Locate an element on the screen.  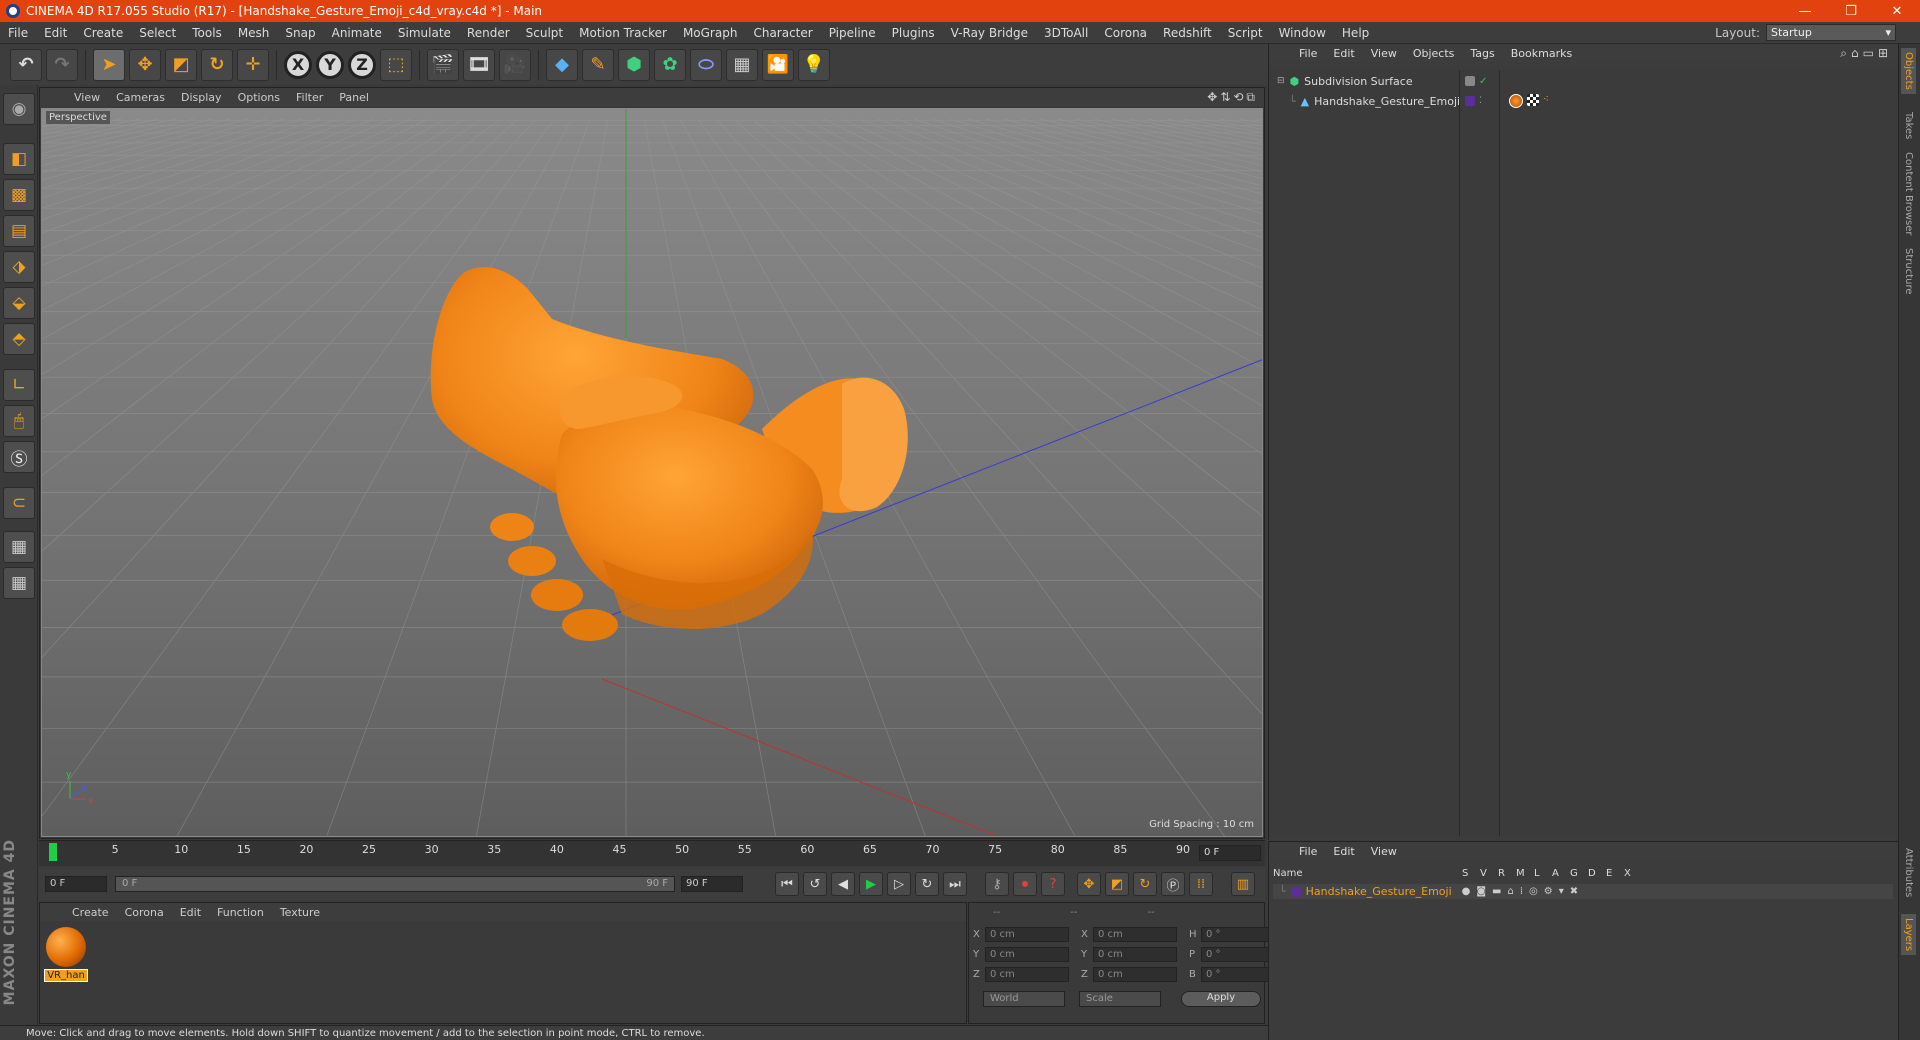
keyframe-selection-button: ? is located at coordinates (1053, 884).